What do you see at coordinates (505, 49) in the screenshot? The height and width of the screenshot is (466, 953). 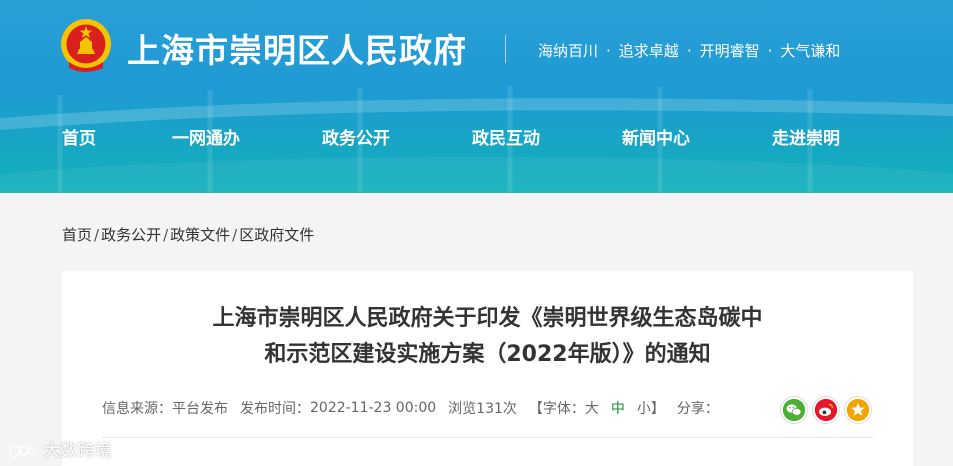 I see `title-divider` at bounding box center [505, 49].